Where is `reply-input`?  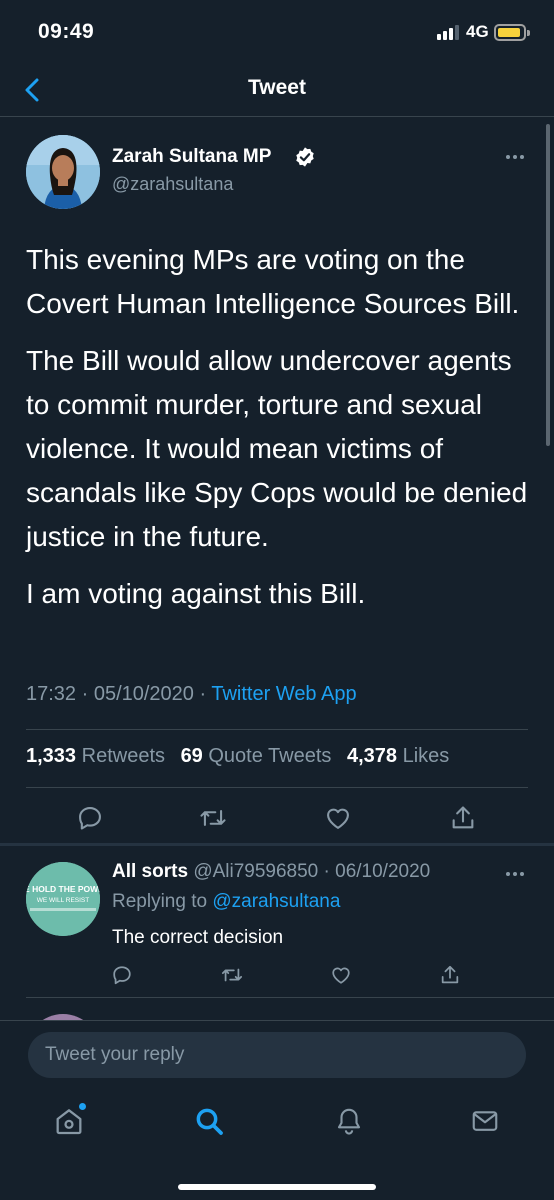 reply-input is located at coordinates (277, 1055).